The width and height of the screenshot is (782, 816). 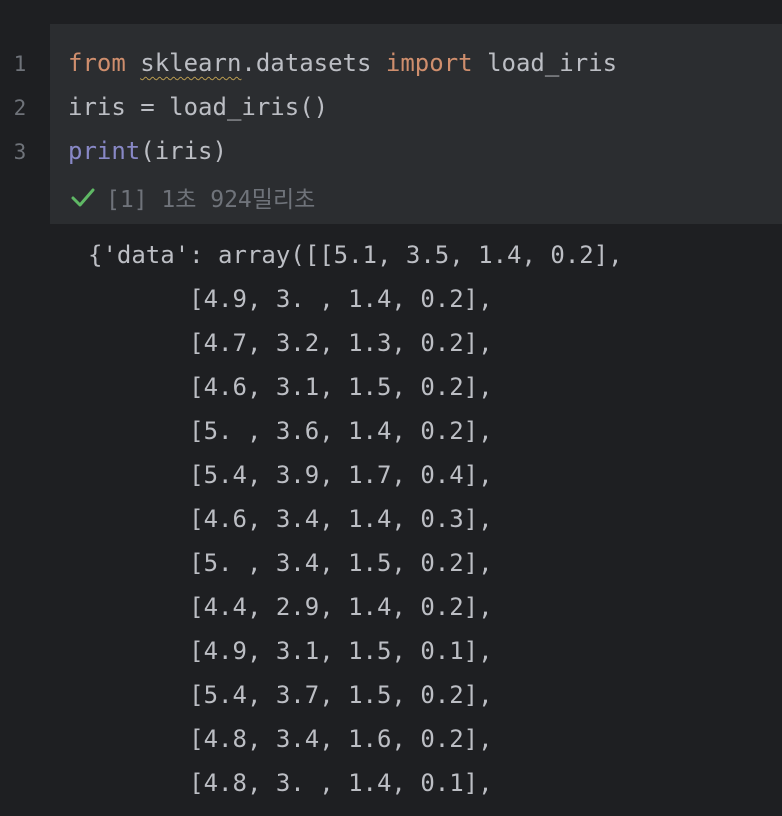 I want to click on module-name-sklearn: sklearn, so click(x=191, y=63).